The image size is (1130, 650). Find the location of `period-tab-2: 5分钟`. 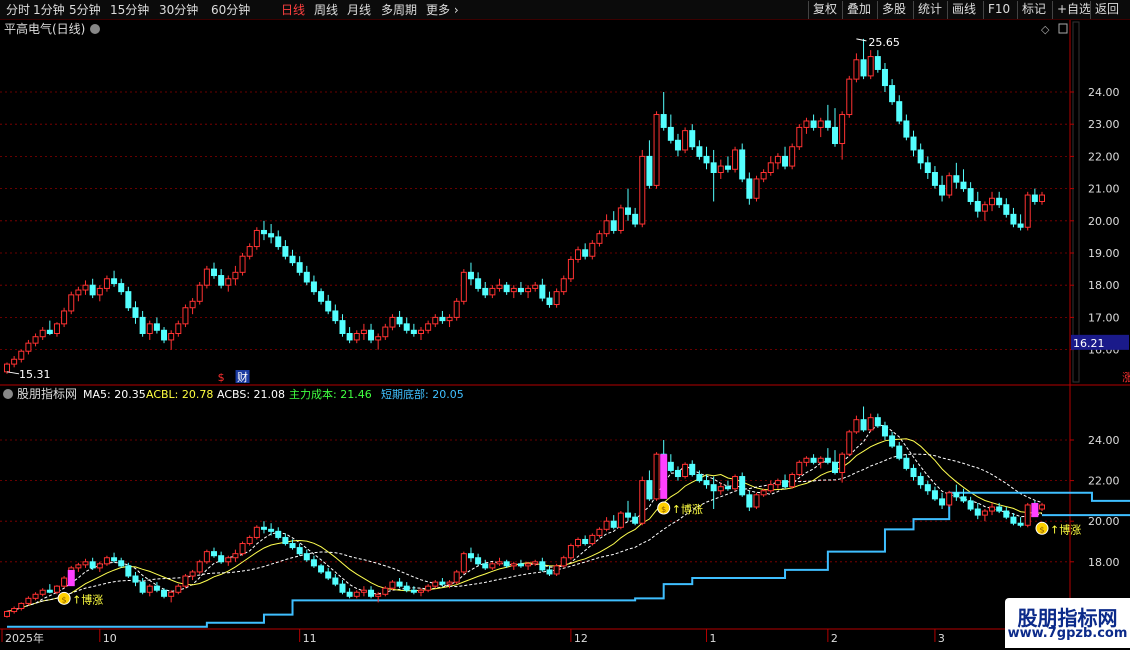

period-tab-2: 5分钟 is located at coordinates (85, 10).